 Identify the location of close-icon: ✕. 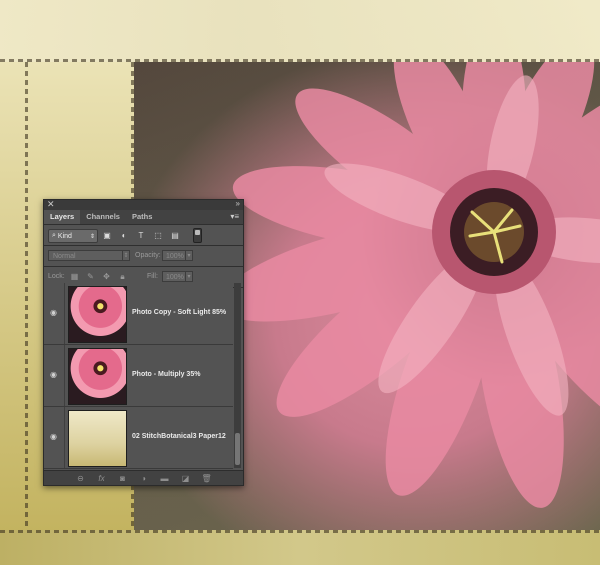
(51, 204).